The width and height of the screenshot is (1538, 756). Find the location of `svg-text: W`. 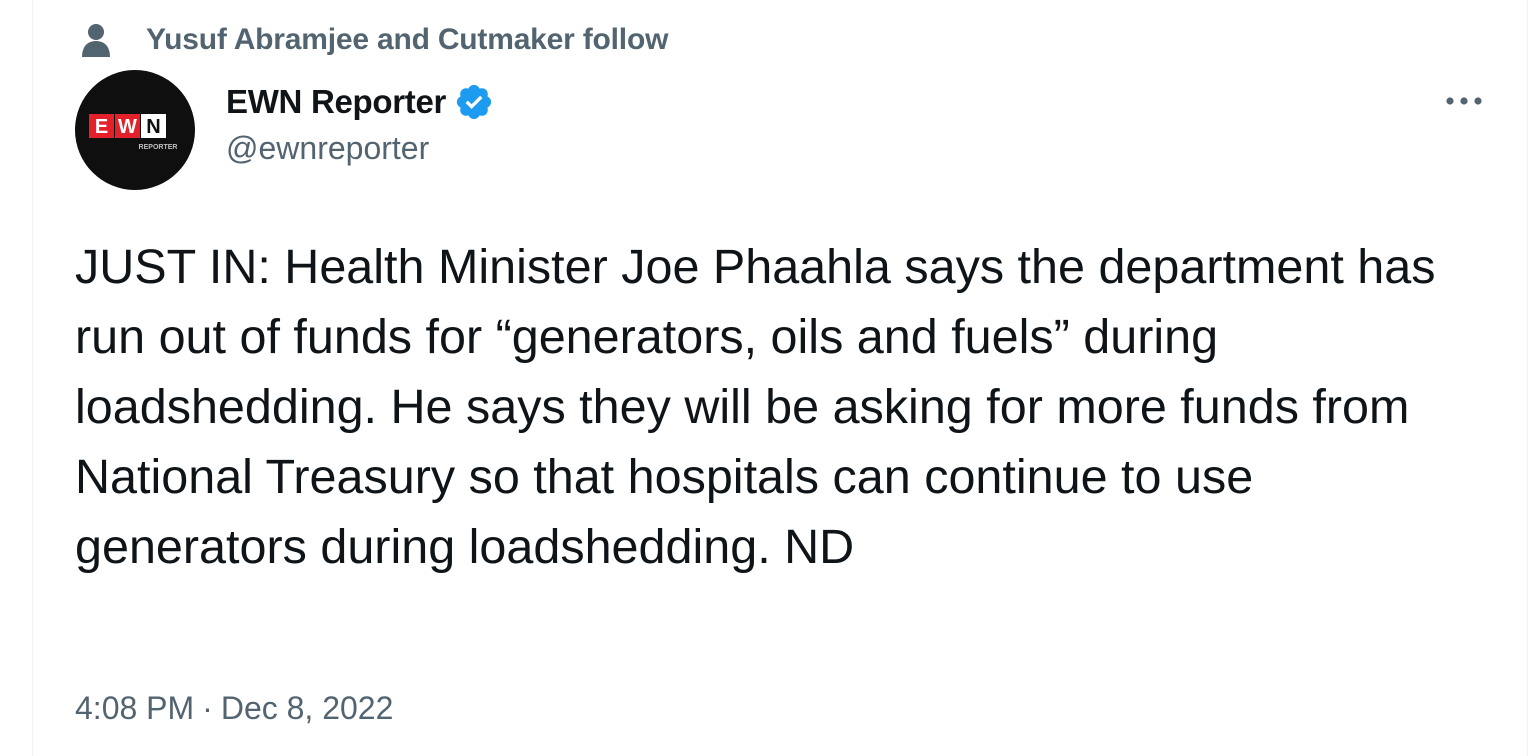

svg-text: W is located at coordinates (127, 127).